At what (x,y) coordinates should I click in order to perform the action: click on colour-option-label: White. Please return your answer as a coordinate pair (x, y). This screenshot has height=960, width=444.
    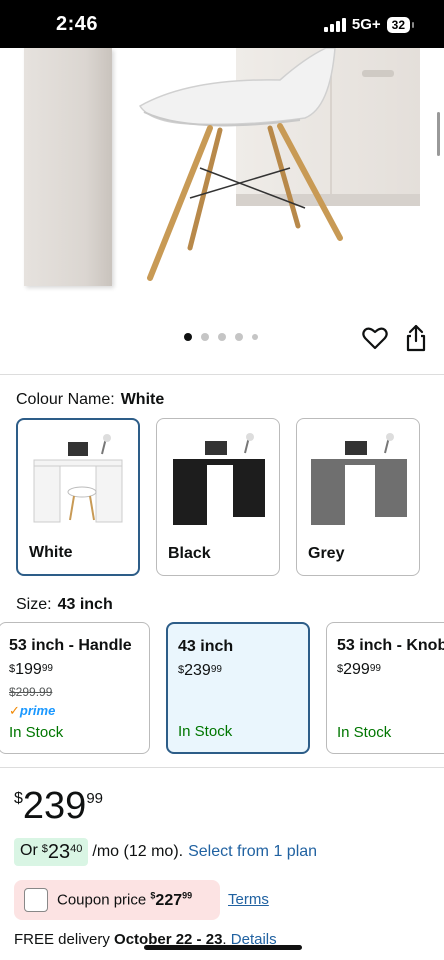
    Looking at the image, I should click on (51, 552).